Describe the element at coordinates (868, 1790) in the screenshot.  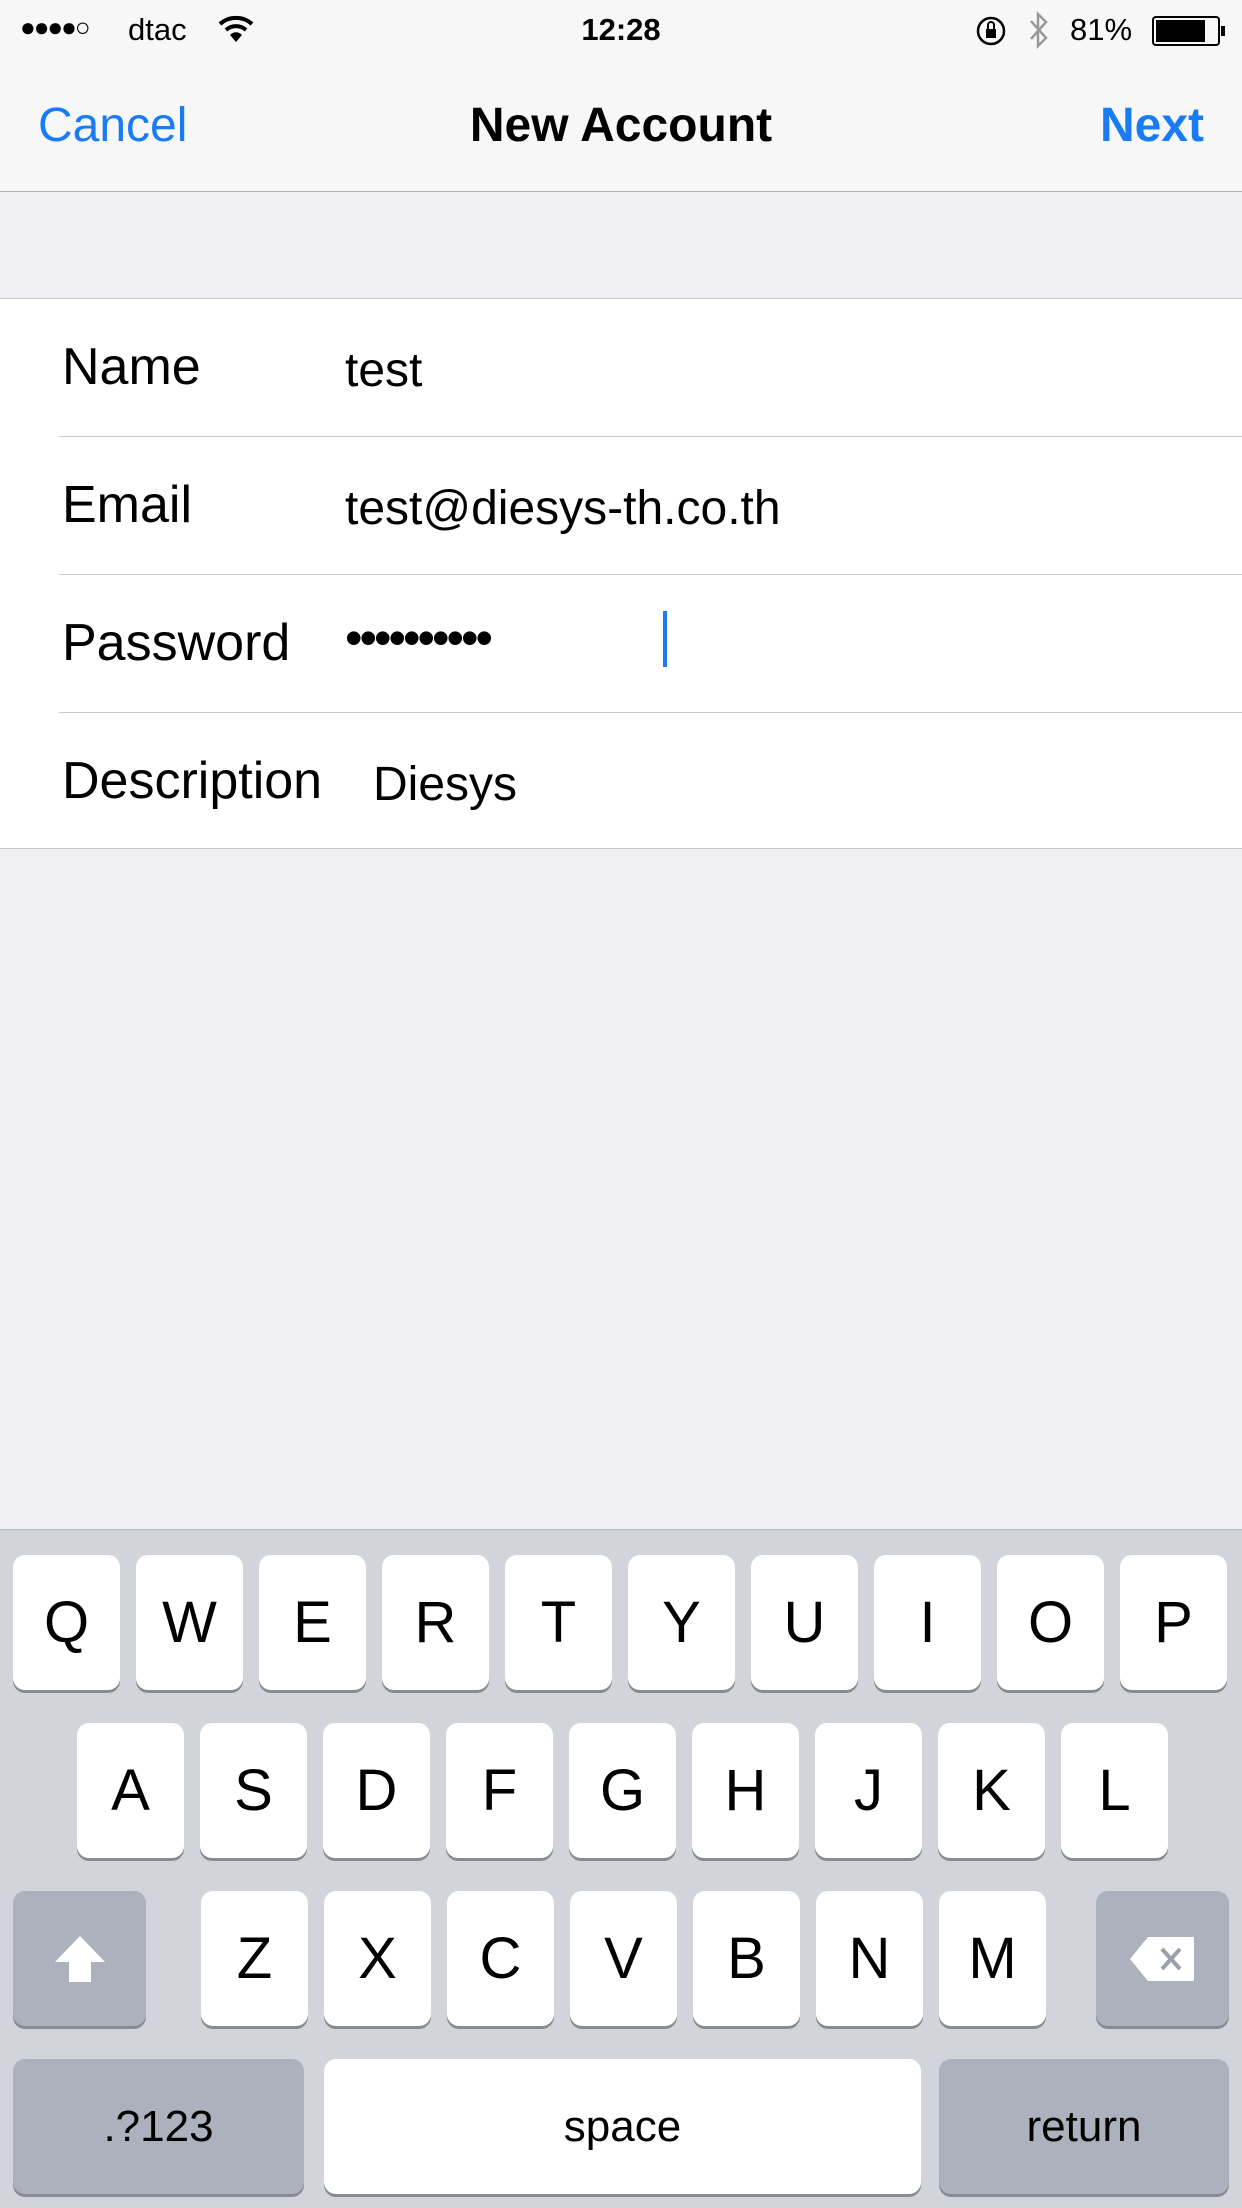
I see `key-j: J` at that location.